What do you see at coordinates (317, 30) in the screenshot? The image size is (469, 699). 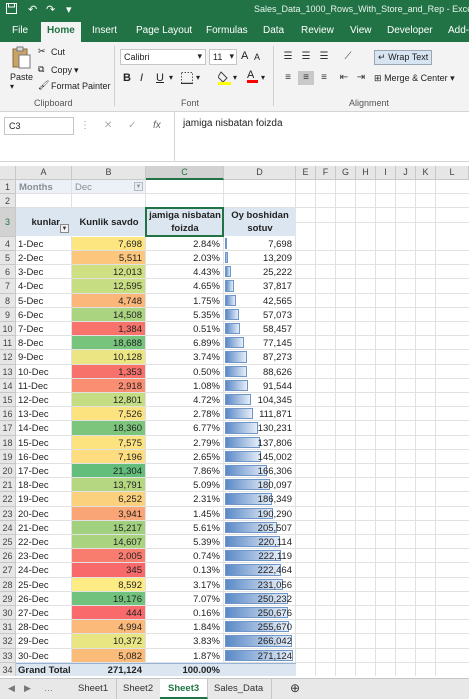 I see `tab-review: Review` at bounding box center [317, 30].